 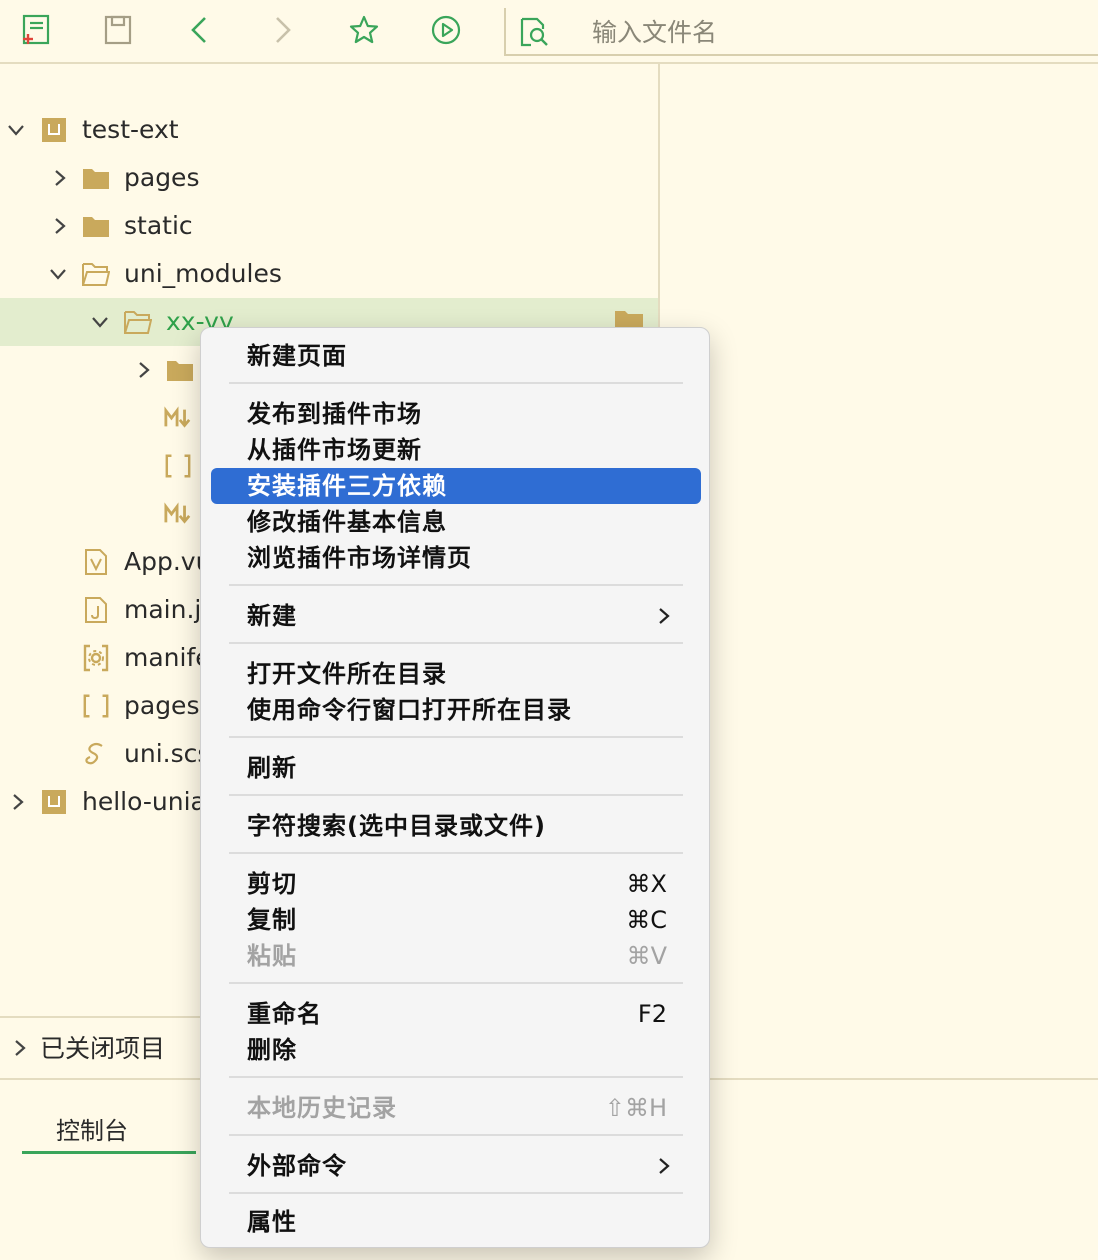 What do you see at coordinates (396, 826) in the screenshot?
I see `menu-item-label: 字符搜索(选中目录或文件)` at bounding box center [396, 826].